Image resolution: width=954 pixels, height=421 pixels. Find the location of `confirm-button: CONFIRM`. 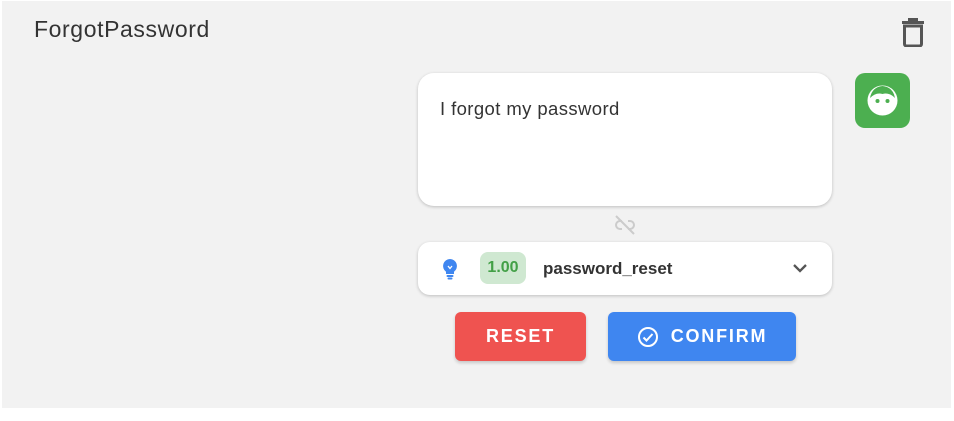

confirm-button: CONFIRM is located at coordinates (702, 336).